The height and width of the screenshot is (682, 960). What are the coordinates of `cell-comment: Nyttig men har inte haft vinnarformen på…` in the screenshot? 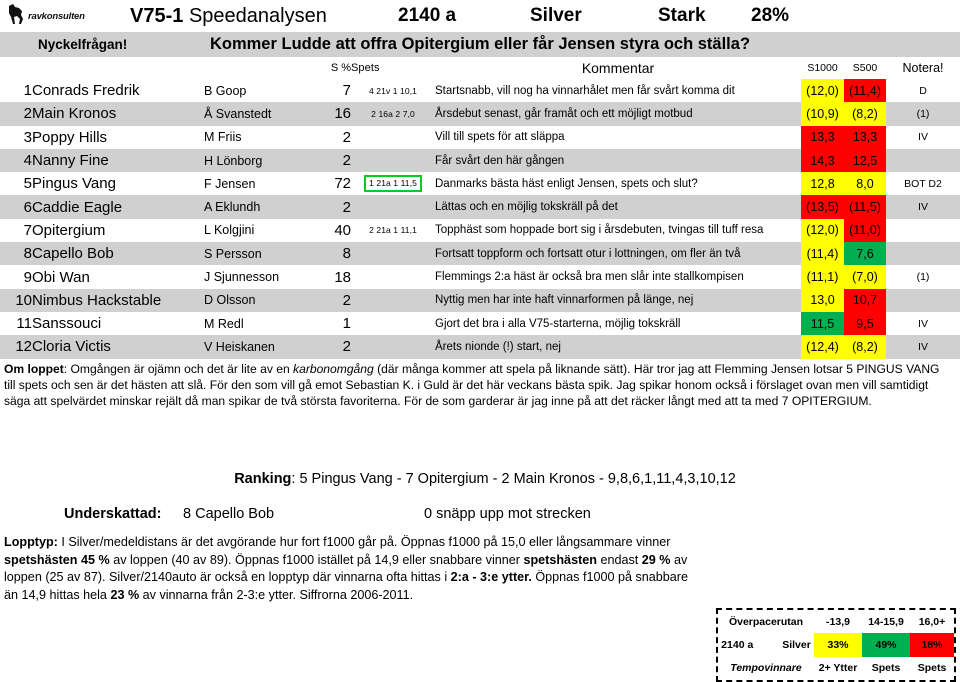 It's located at (564, 300).